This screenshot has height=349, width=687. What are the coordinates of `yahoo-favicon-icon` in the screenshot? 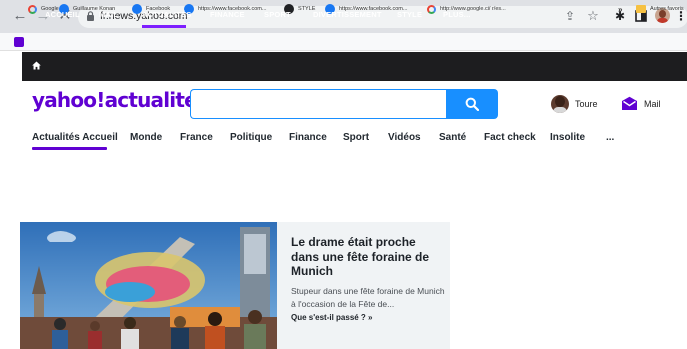 It's located at (19, 42).